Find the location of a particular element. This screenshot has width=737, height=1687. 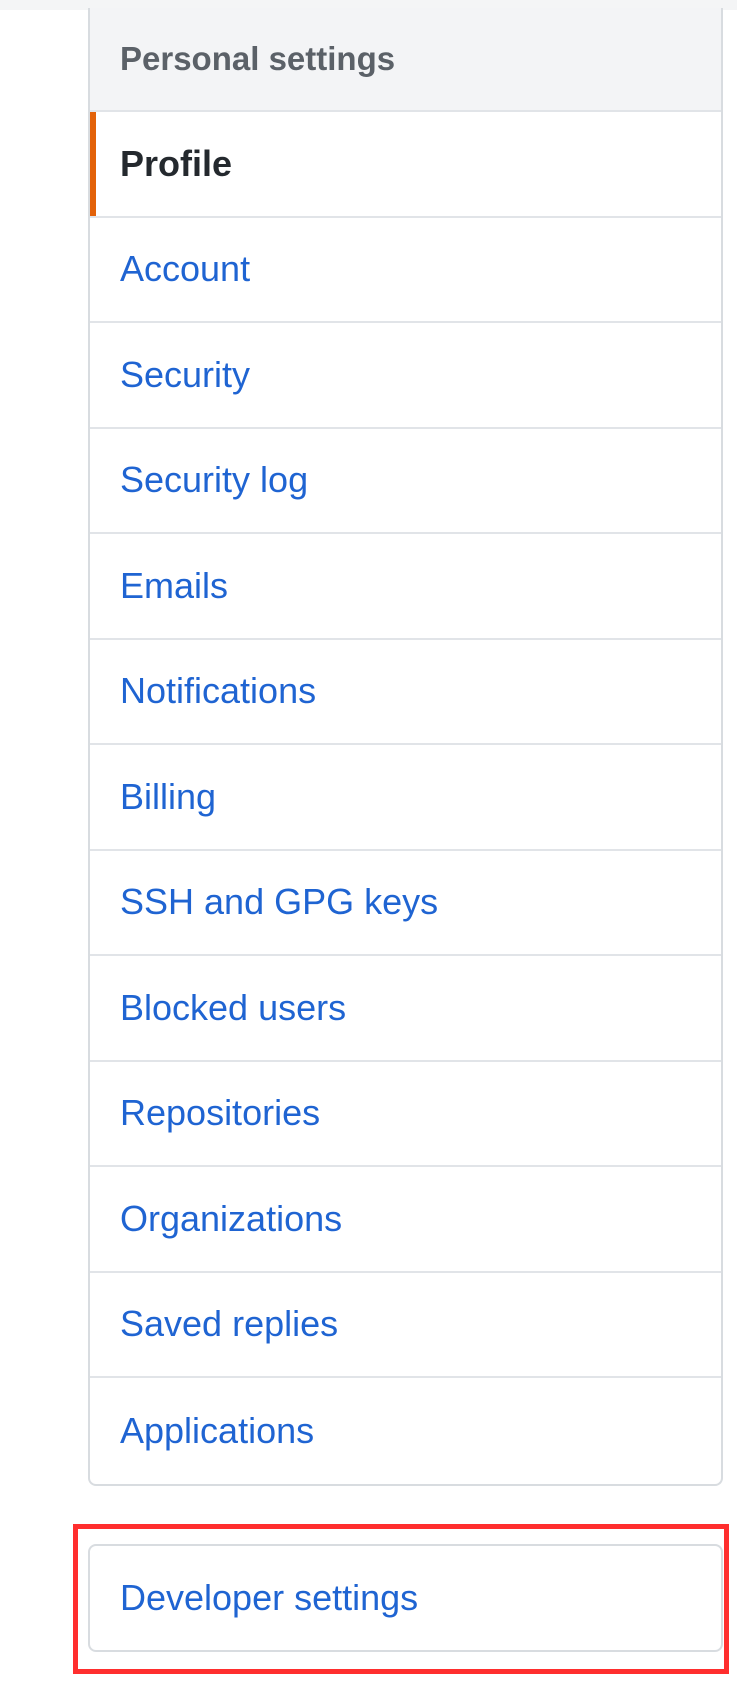

menu-item-billing: Billing is located at coordinates (405, 798).